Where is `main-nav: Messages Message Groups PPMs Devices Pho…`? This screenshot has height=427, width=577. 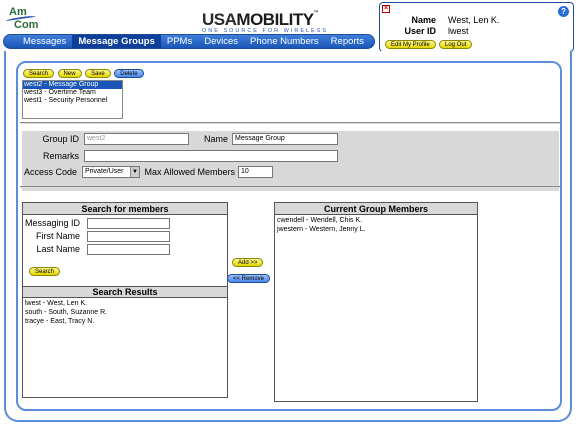
main-nav: Messages Message Groups PPMs Devices Pho… is located at coordinates (189, 41).